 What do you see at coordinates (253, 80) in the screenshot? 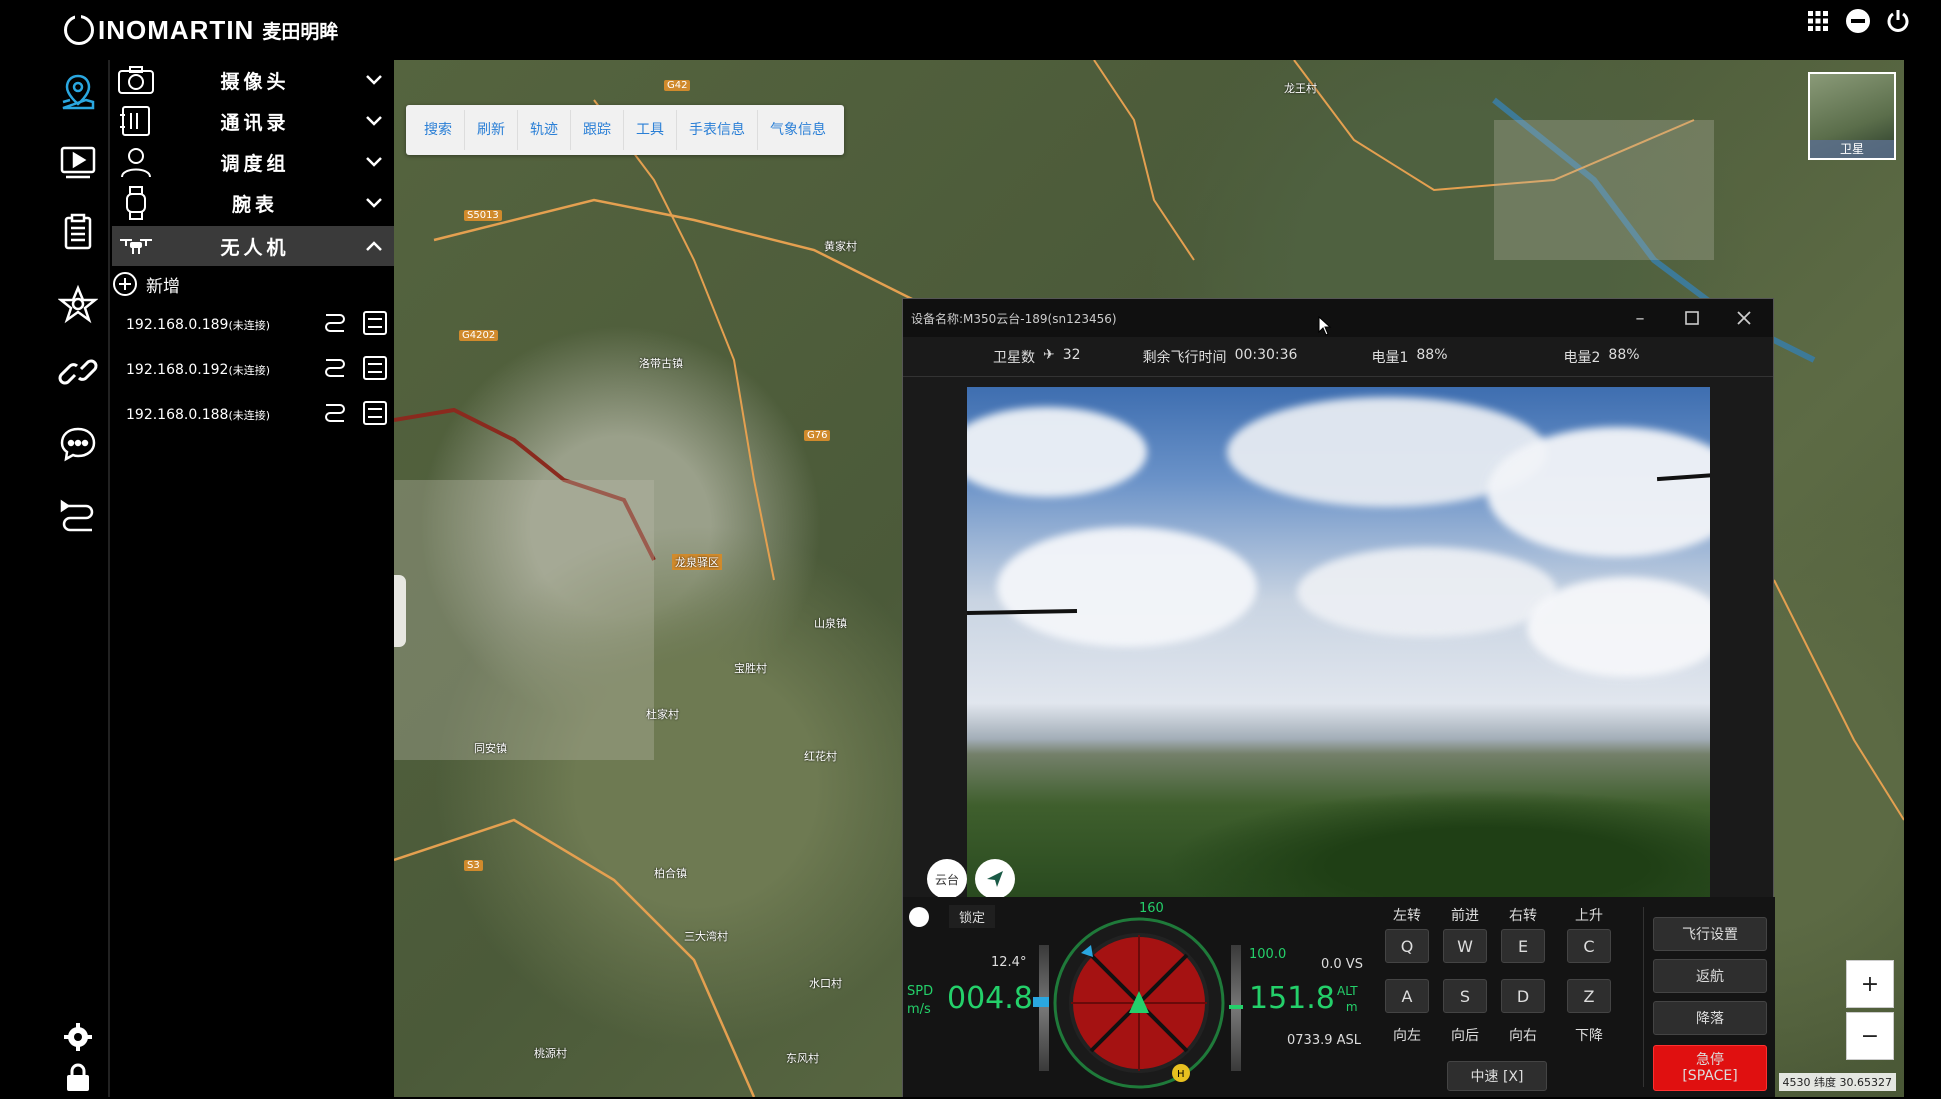
I see `group-cameras: 摄像头` at bounding box center [253, 80].